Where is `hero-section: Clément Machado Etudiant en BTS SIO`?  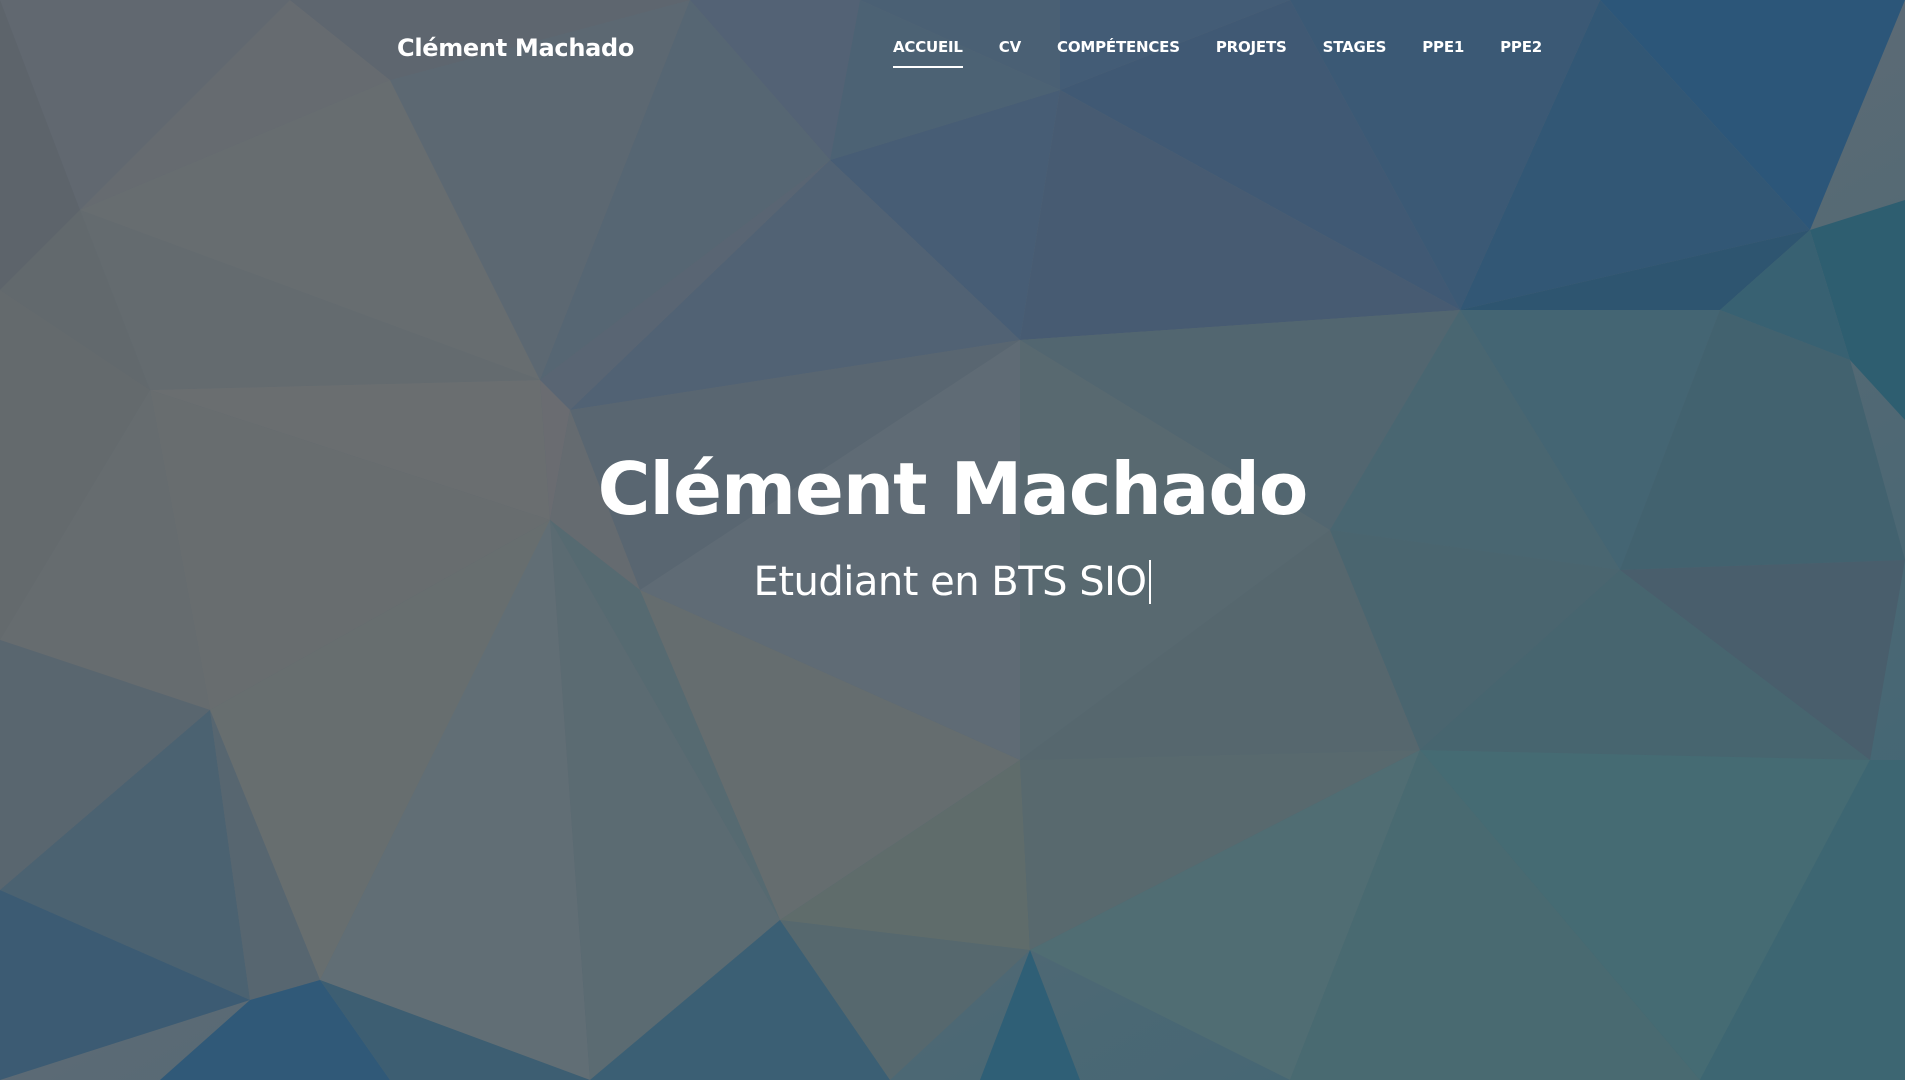
hero-section: Clément Machado Etudiant en BTS SIO is located at coordinates (952, 526).